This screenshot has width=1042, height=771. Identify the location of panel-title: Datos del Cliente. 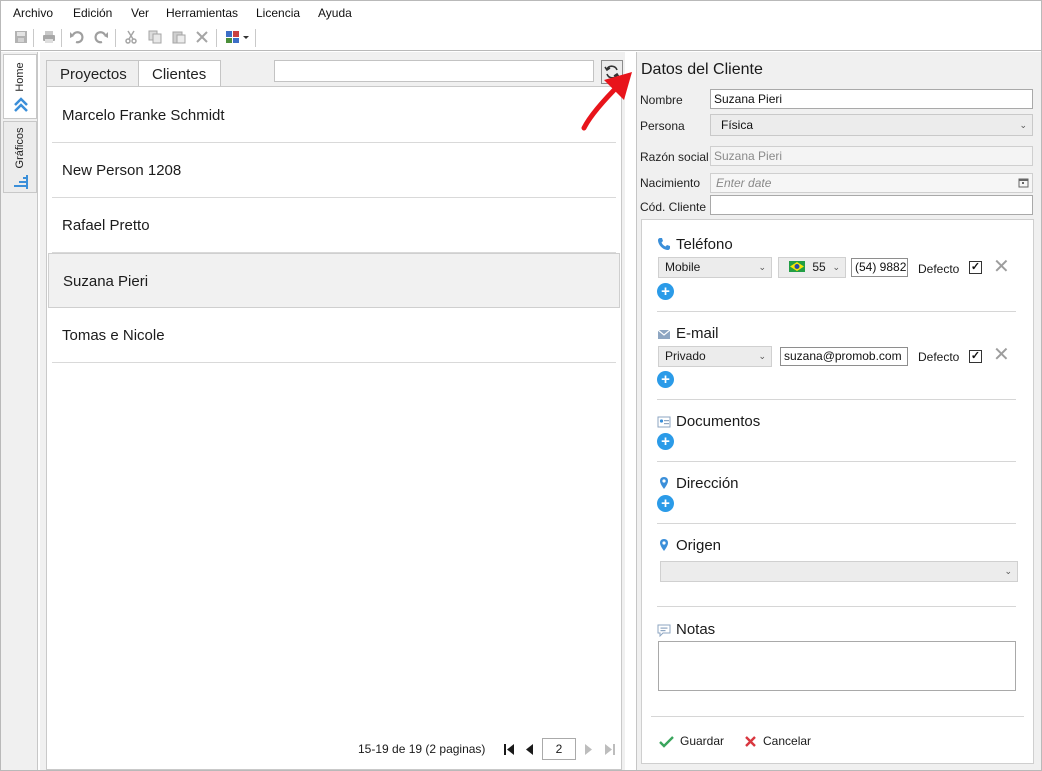
(702, 69).